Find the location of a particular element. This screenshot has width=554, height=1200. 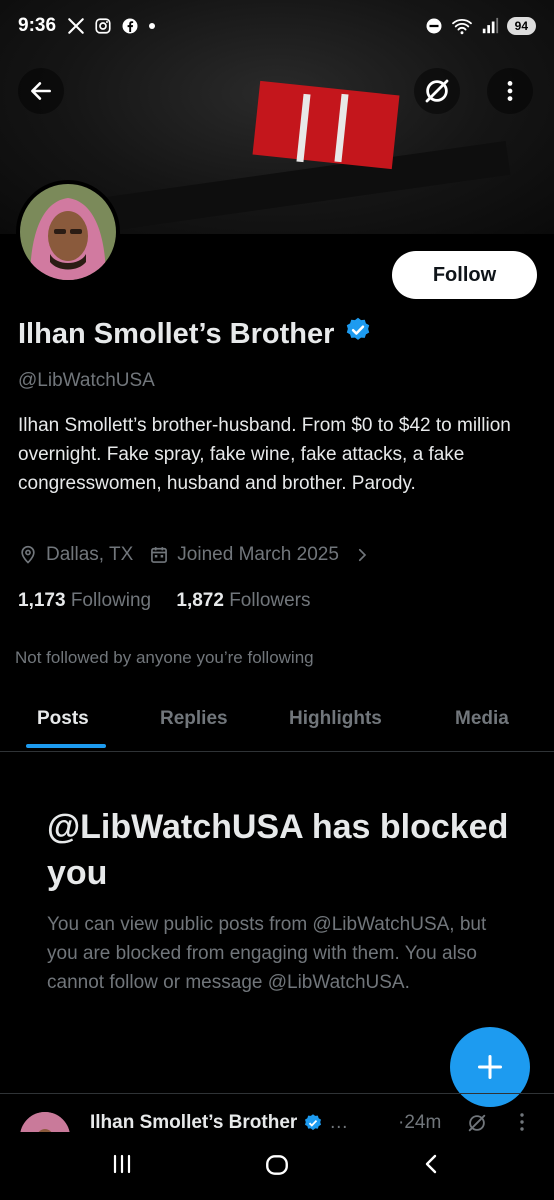

system-nav-bar is located at coordinates (277, 1166).